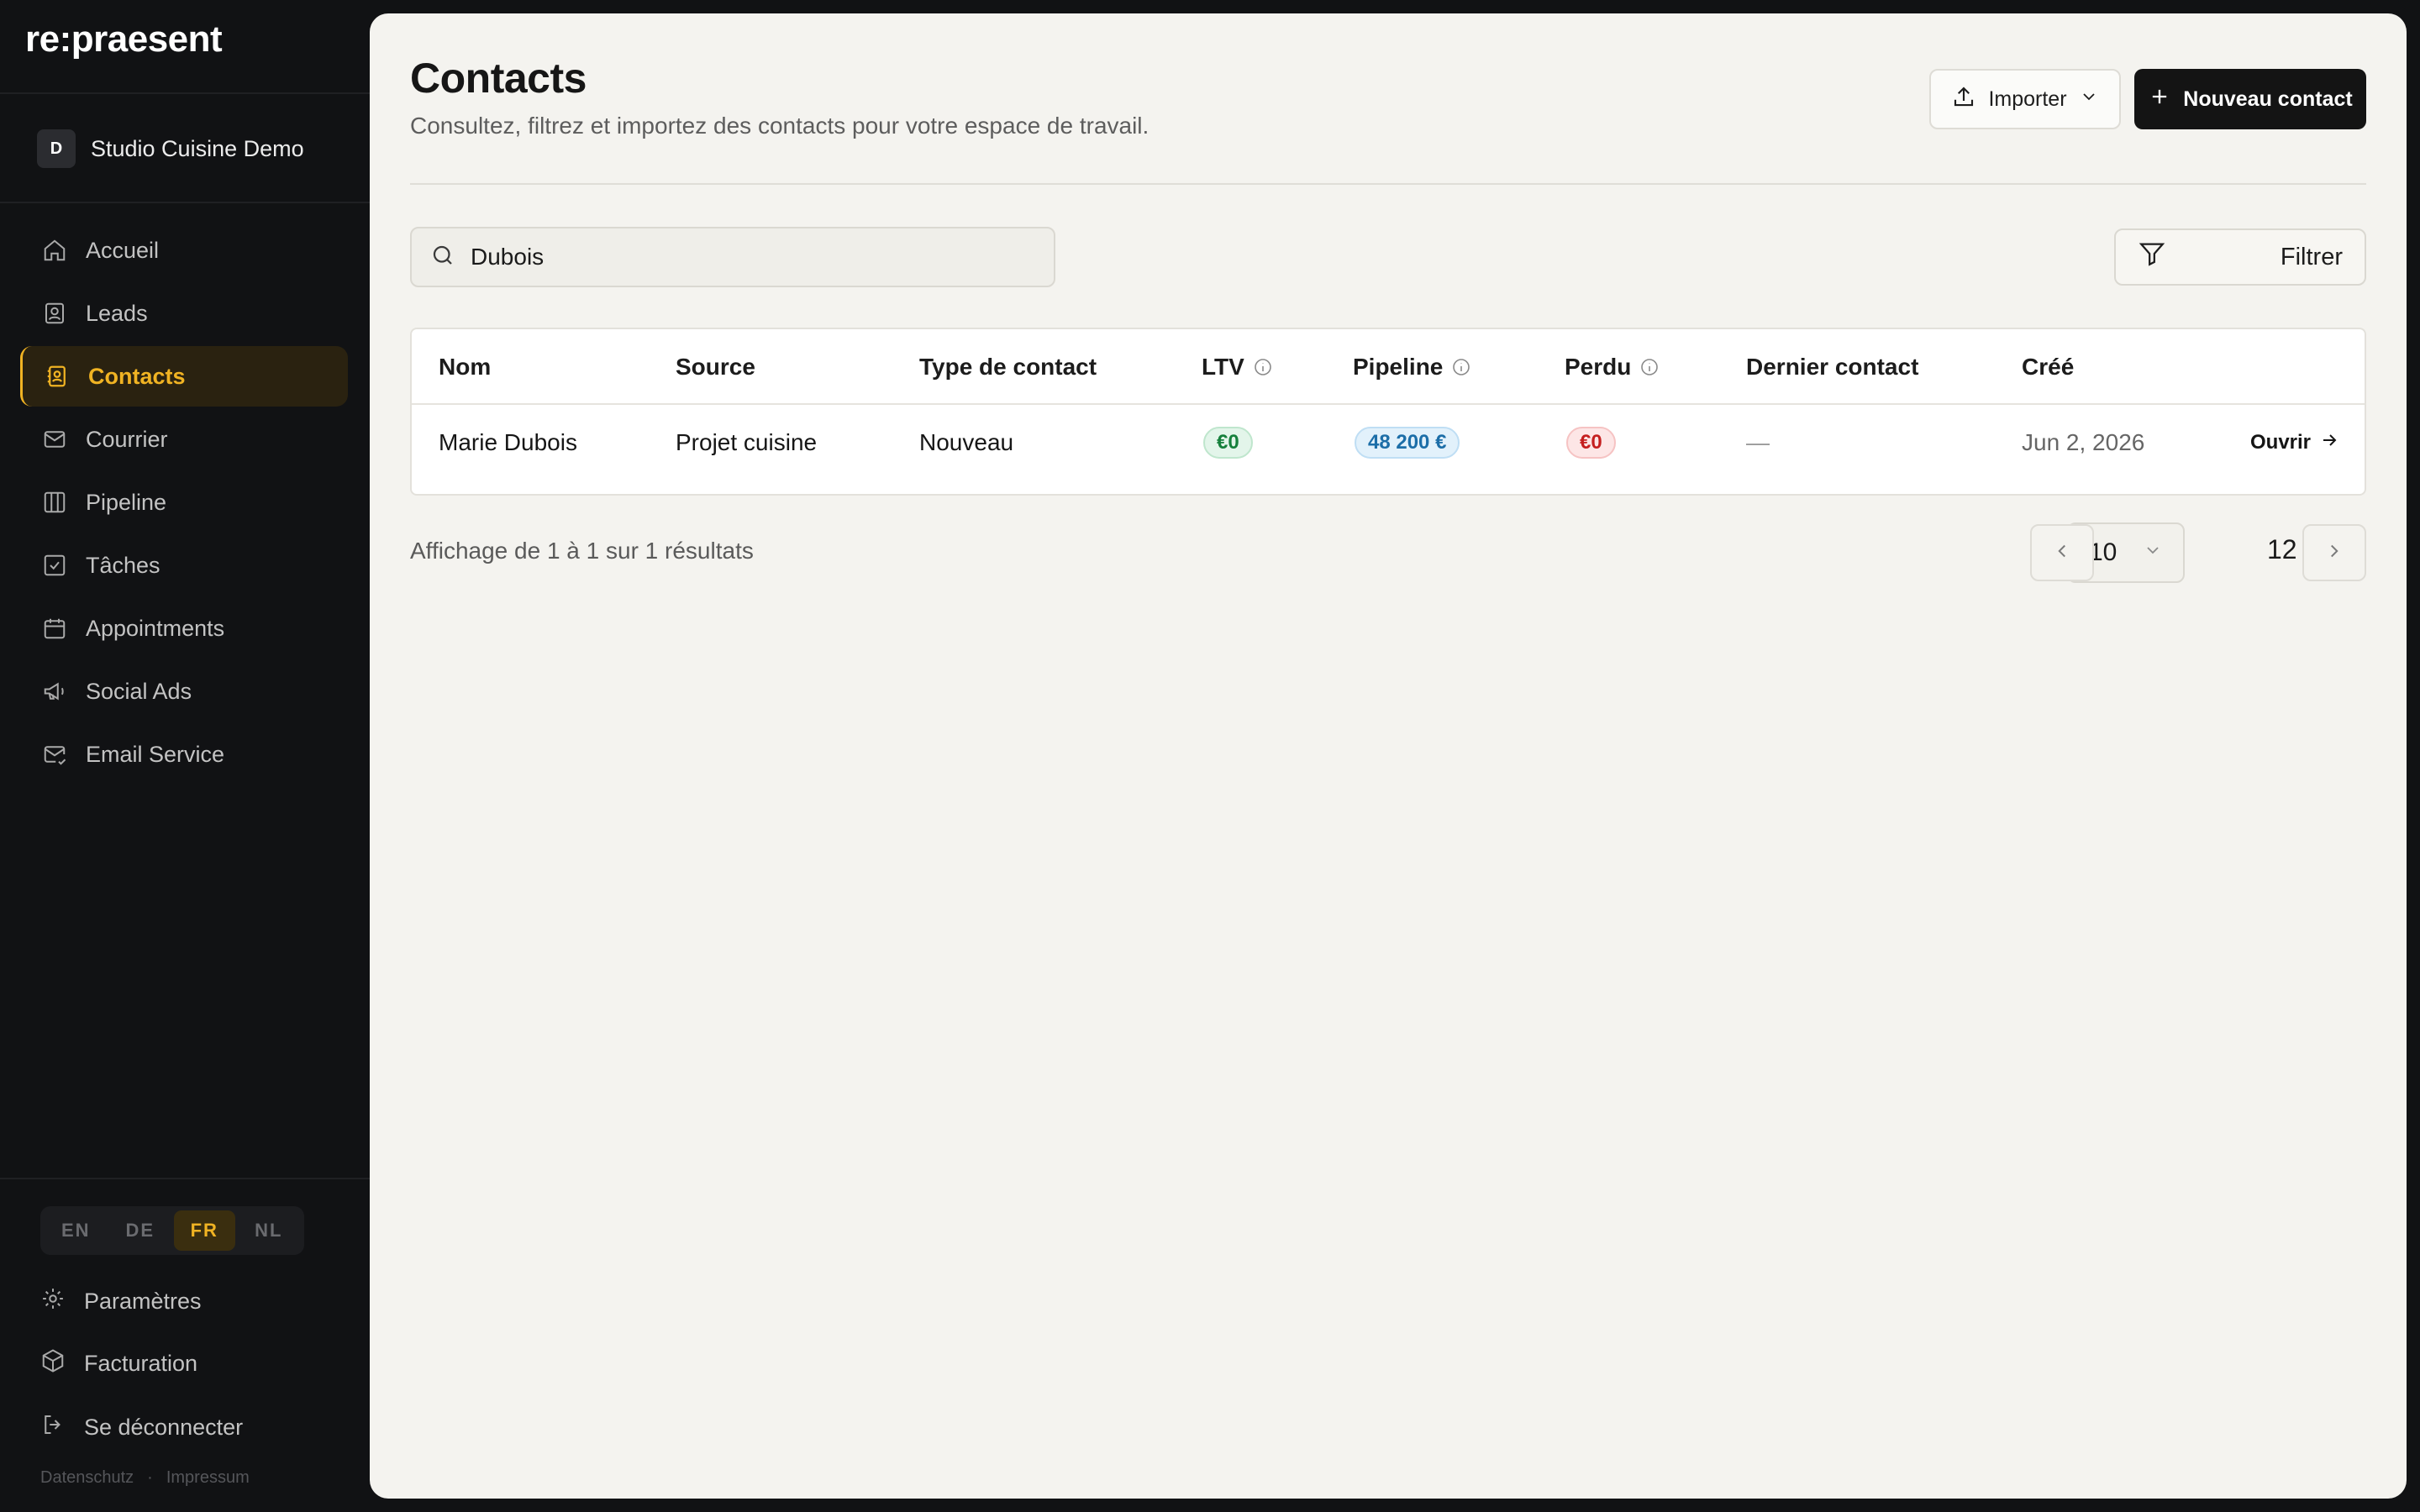 Image resolution: width=2420 pixels, height=1512 pixels. Describe the element at coordinates (172, 1230) in the screenshot. I see `language-switcher: EN DE FR NL` at that location.